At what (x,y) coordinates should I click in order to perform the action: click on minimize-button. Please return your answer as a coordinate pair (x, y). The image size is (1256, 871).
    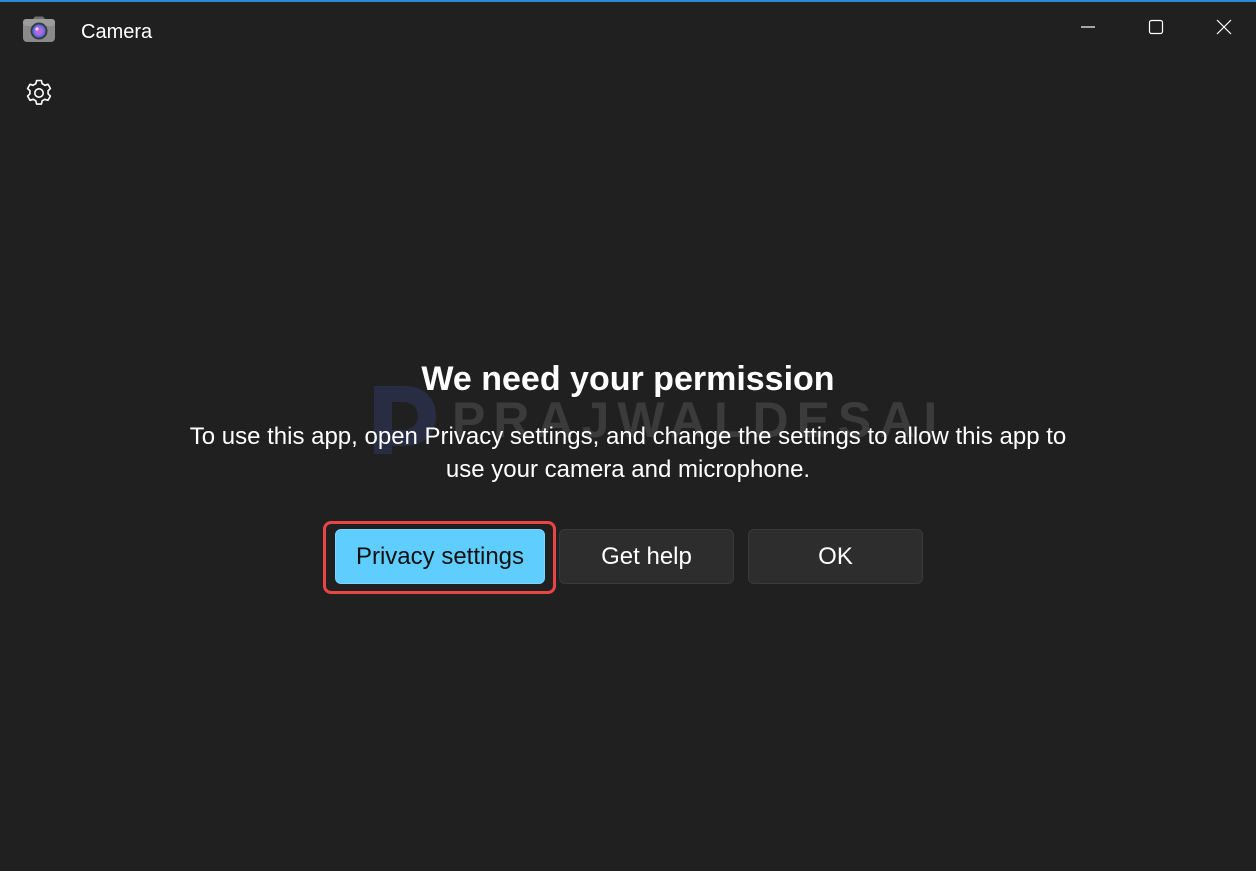
    Looking at the image, I should click on (1088, 27).